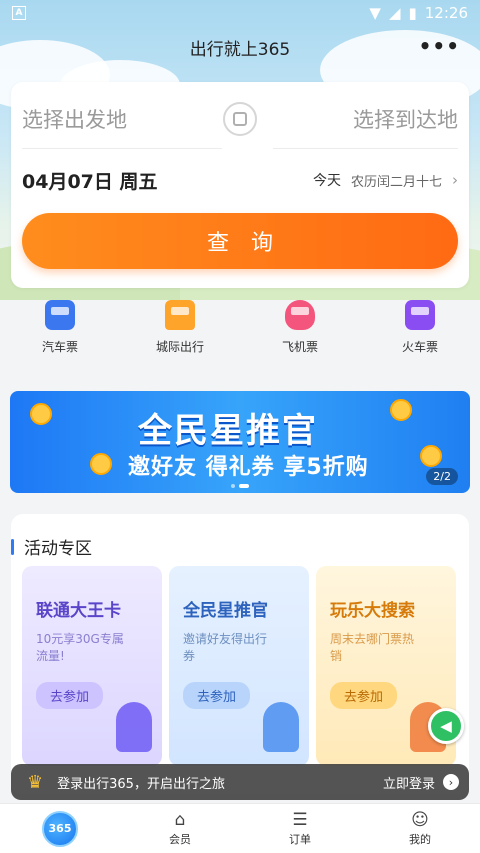 Image resolution: width=480 pixels, height=853 pixels. I want to click on banner-subtitle: 邀好友 得礼券 享5折购, so click(248, 467).